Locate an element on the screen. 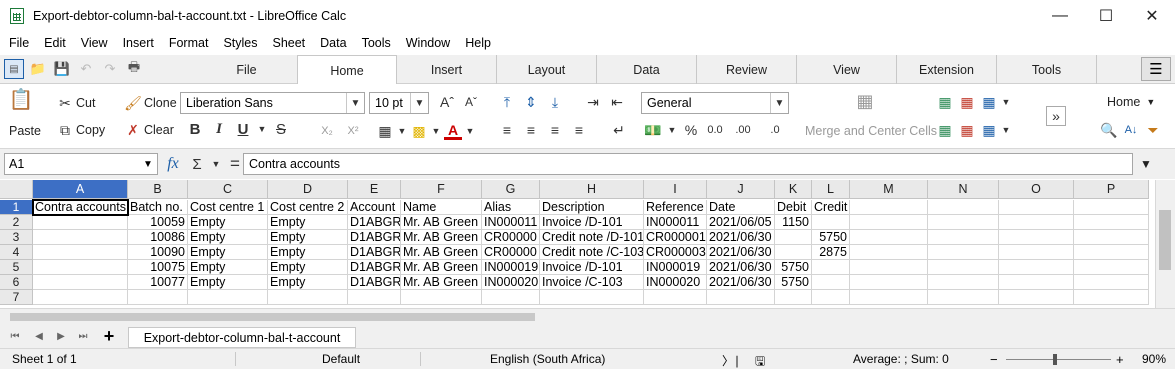 The image size is (1175, 369). row-header-2: 2 is located at coordinates (16, 222).